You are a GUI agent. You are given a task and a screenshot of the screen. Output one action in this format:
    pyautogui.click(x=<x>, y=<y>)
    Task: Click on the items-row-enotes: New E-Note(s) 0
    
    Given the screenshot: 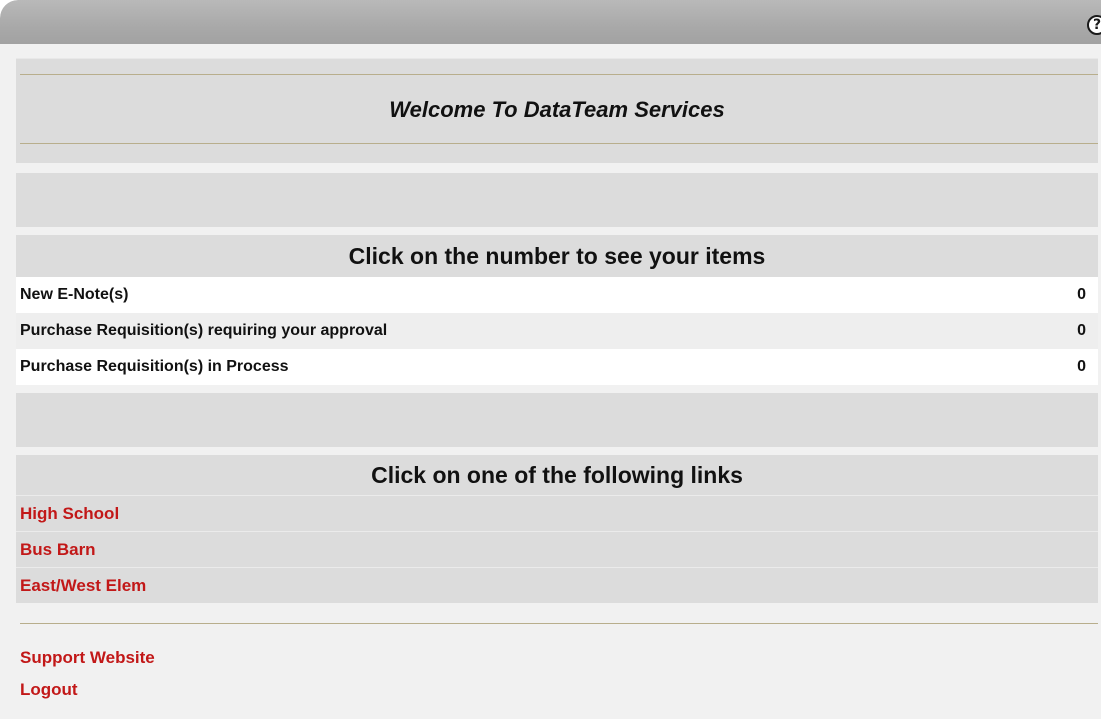 What is the action you would take?
    pyautogui.click(x=557, y=295)
    